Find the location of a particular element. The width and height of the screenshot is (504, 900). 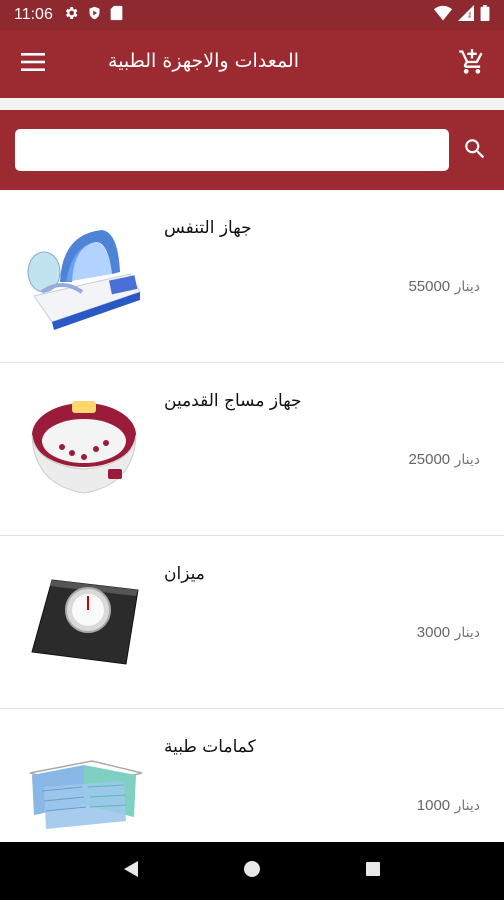

app-bar: المعدات والاجهزة الطبية is located at coordinates (252, 64).